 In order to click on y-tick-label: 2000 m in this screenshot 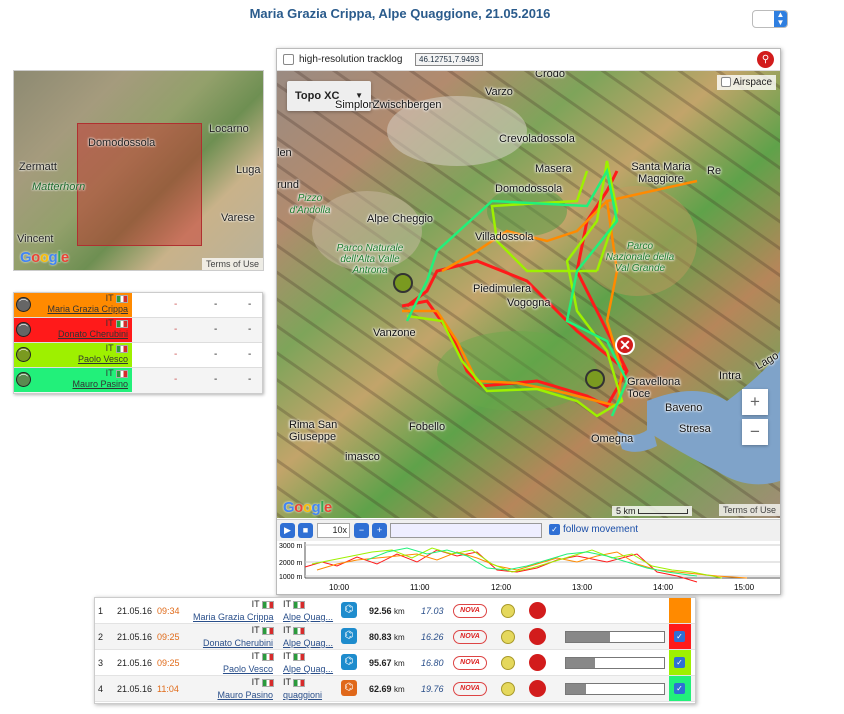, I will do `click(291, 563)`.